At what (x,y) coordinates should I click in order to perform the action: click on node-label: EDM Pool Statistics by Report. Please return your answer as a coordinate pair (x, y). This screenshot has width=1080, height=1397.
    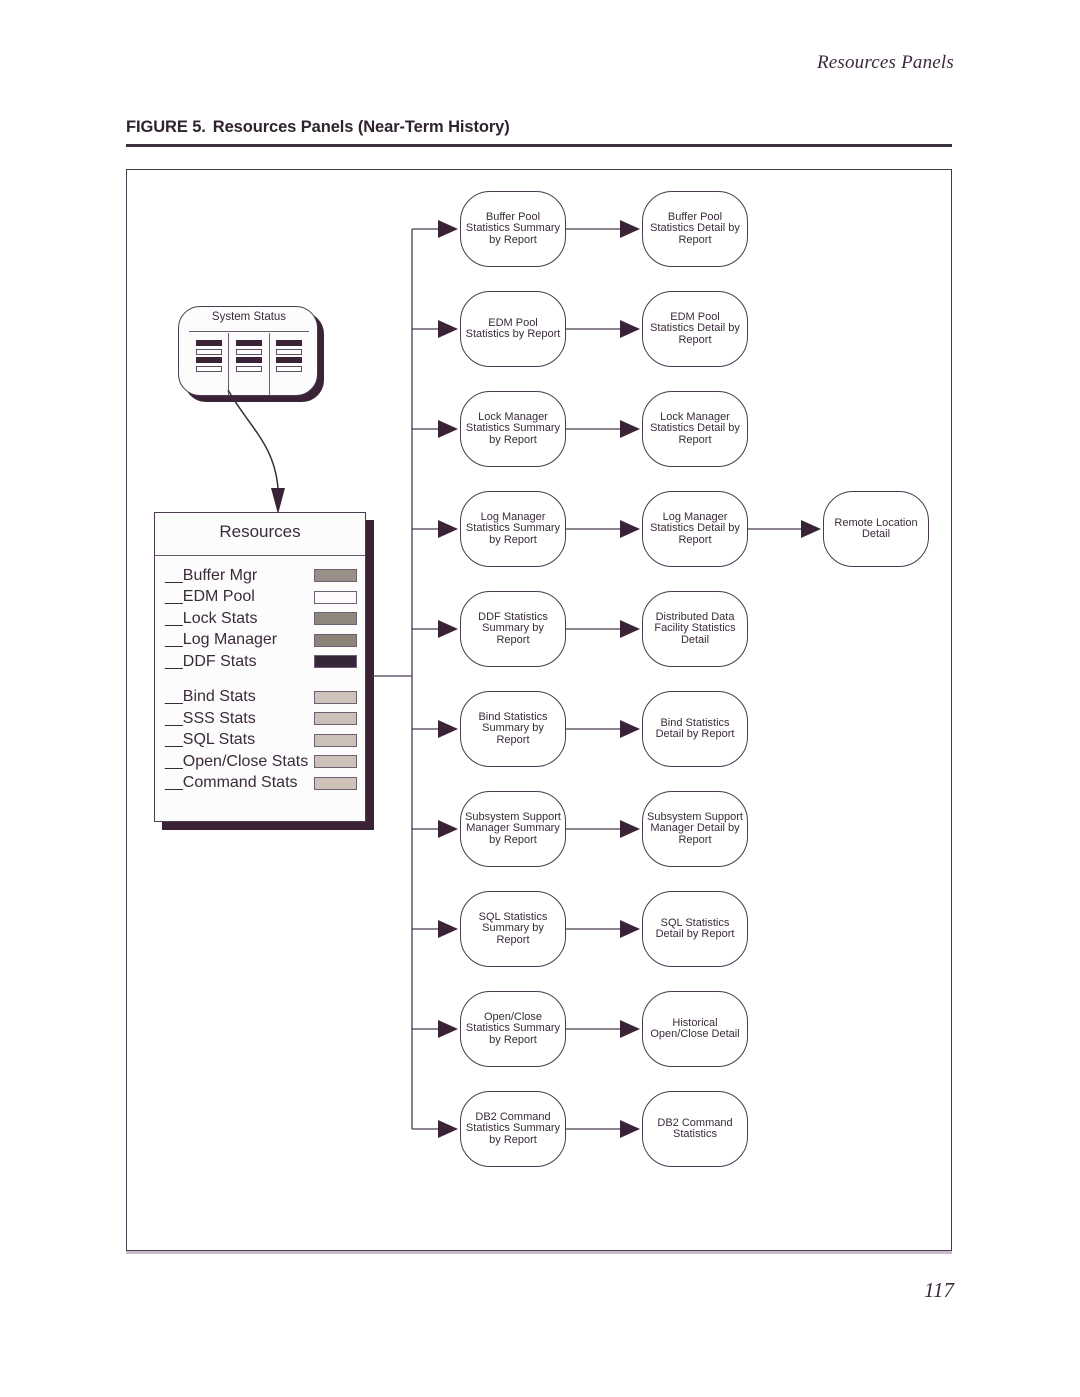
    Looking at the image, I should click on (513, 328).